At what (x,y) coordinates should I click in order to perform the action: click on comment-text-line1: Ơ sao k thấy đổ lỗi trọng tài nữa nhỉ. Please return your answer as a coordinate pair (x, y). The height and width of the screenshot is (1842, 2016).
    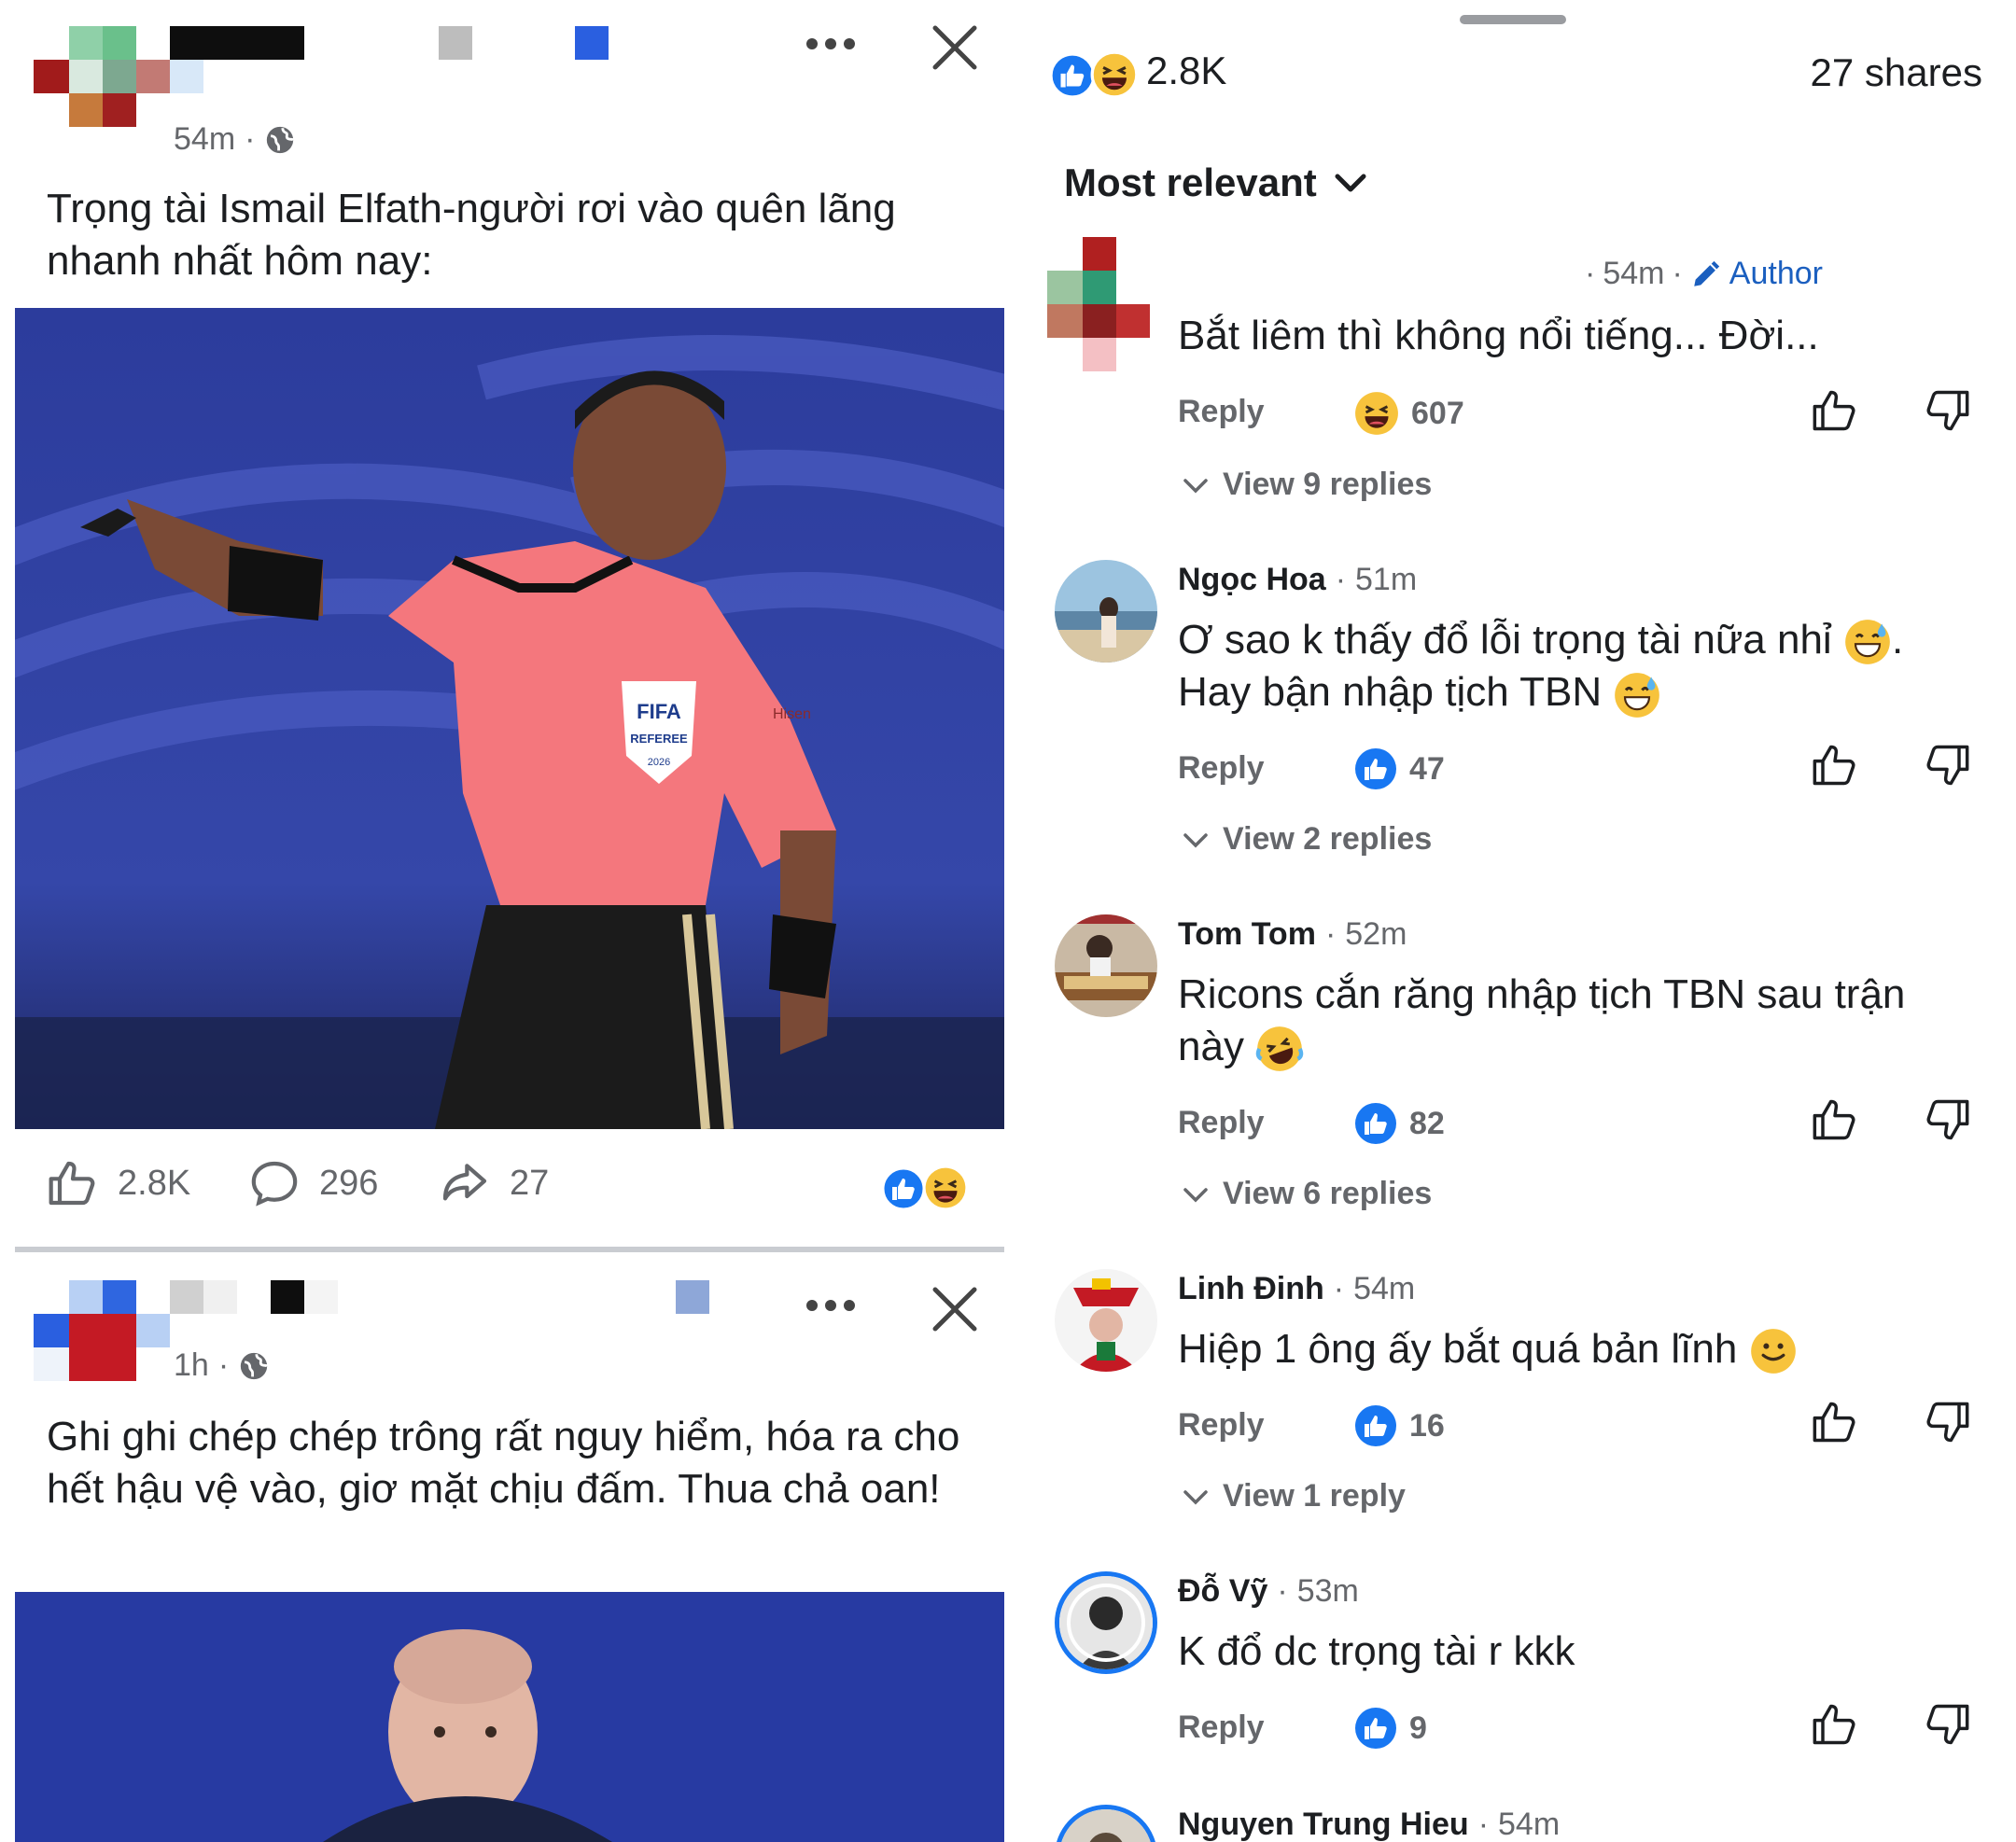
    Looking at the image, I should click on (1505, 640).